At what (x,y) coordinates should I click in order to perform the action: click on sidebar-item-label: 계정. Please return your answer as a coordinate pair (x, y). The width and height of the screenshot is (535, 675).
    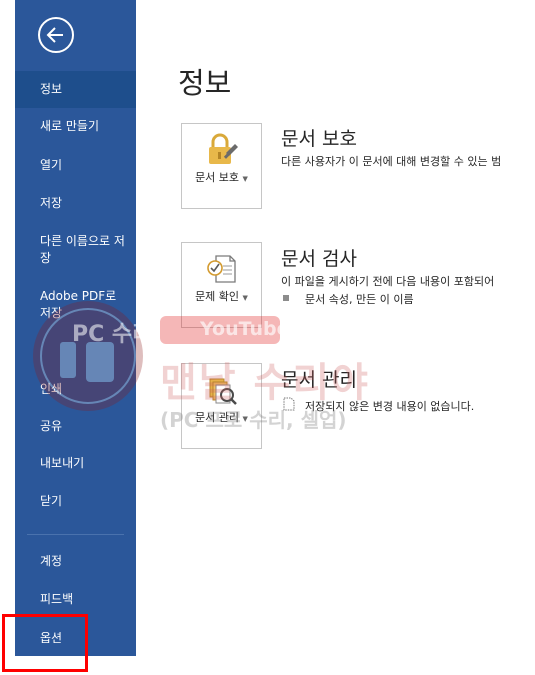
    Looking at the image, I should click on (51, 561).